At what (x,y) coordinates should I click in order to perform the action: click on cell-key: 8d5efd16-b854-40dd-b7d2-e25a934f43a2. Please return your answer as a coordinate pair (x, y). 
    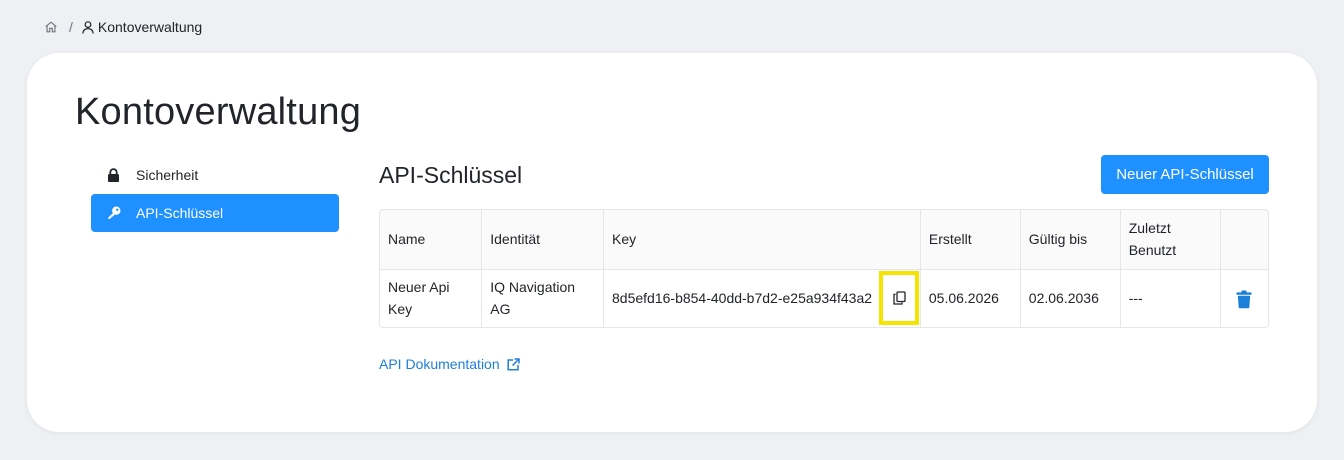
    Looking at the image, I should click on (762, 298).